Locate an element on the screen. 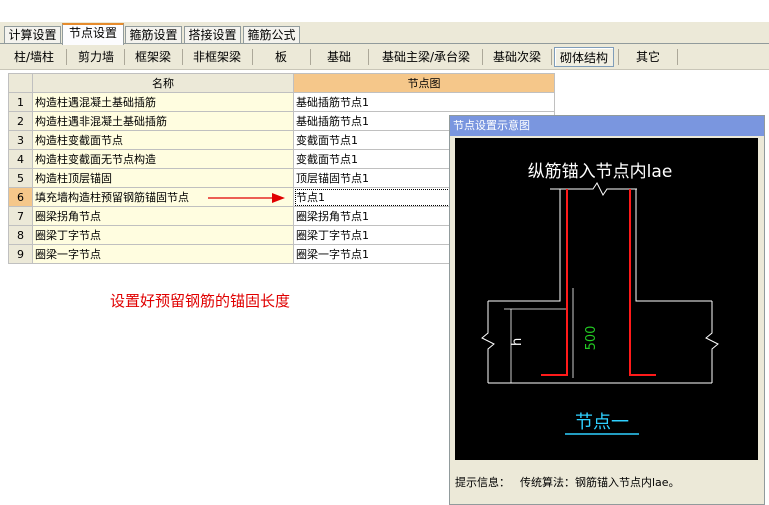 This screenshot has height=505, width=769. row-number: 3 is located at coordinates (20, 140).